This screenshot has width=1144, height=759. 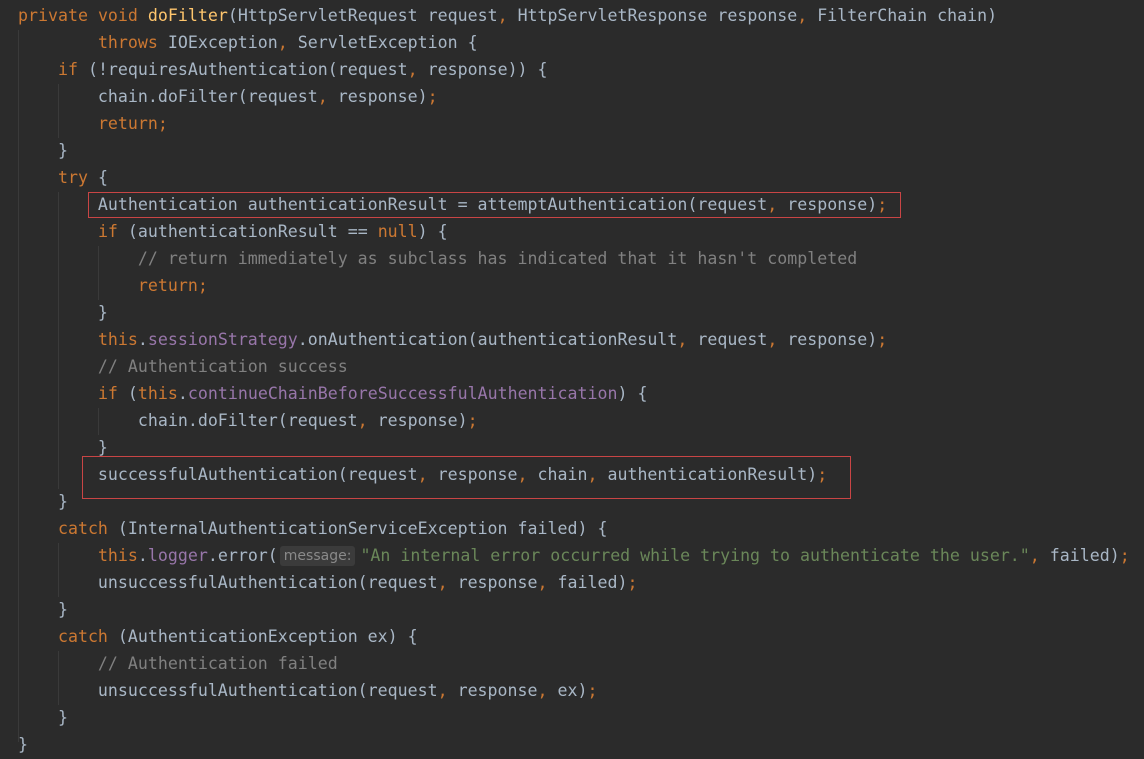 I want to click on code-token: FilterChain chain), so click(x=907, y=15).